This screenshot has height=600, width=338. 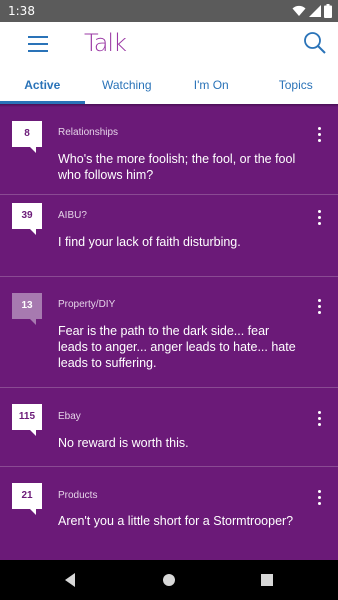 What do you see at coordinates (78, 495) in the screenshot?
I see `thread-category: Products` at bounding box center [78, 495].